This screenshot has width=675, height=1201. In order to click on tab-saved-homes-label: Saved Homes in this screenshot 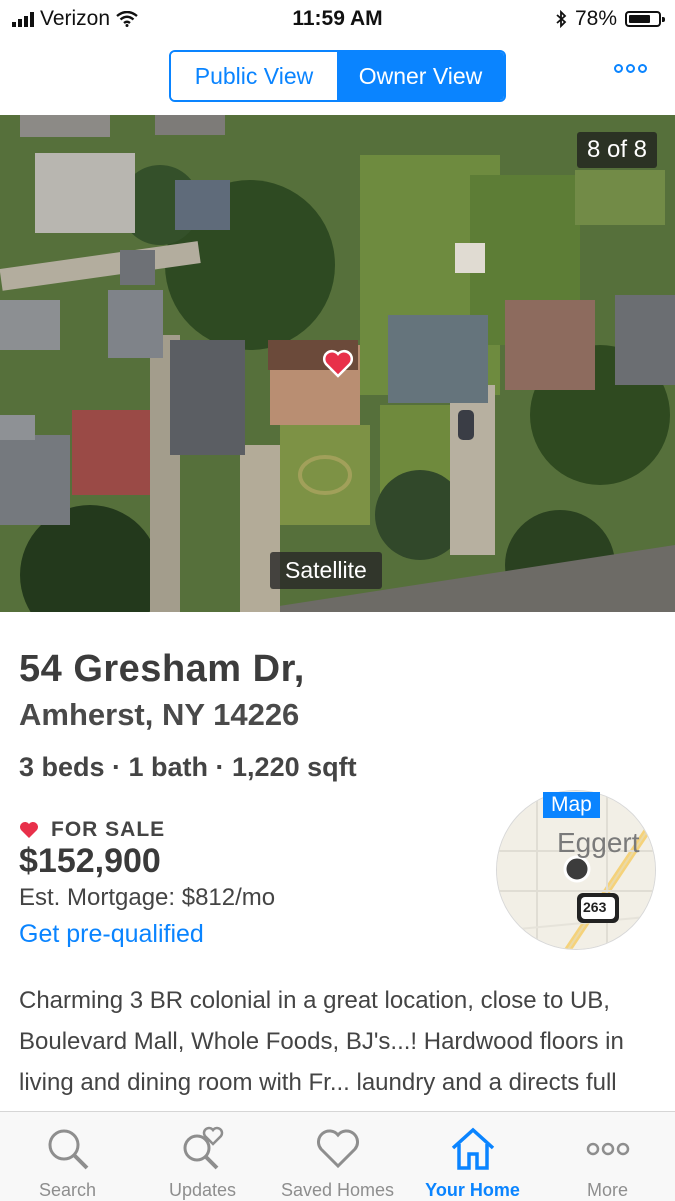, I will do `click(337, 1190)`.